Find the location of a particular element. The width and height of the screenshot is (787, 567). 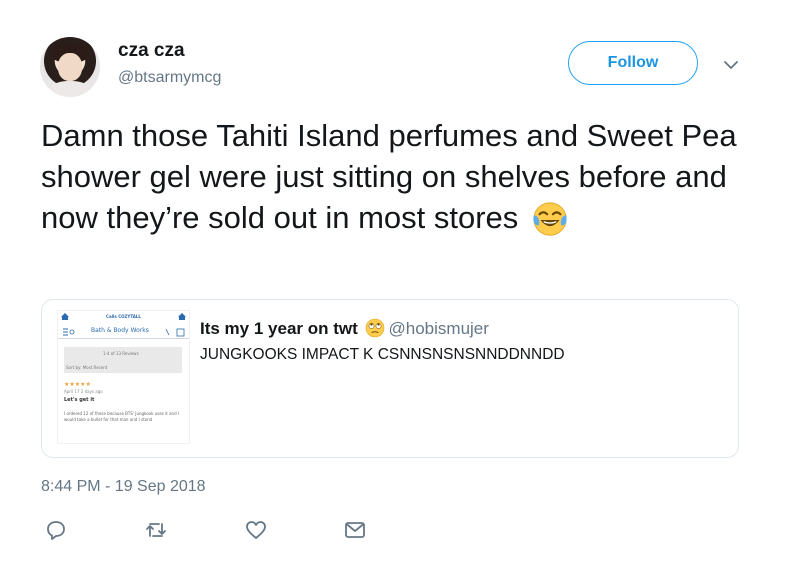

face-with-rolling-eyes-icon is located at coordinates (374, 328).